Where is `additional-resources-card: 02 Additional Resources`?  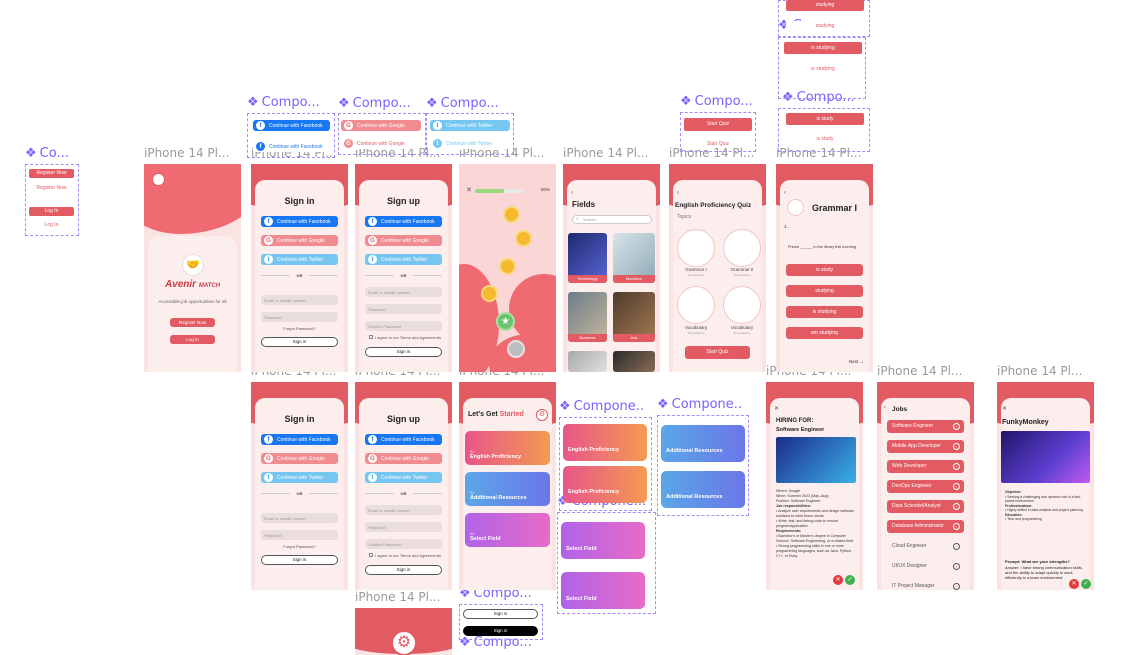
additional-resources-card: 02 Additional Resources is located at coordinates (507, 489).